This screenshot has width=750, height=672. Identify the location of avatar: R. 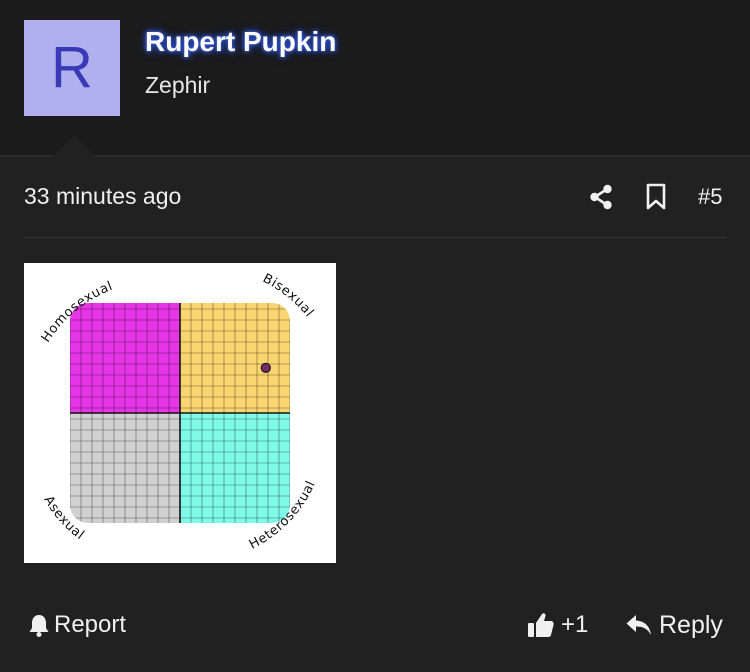
(72, 68).